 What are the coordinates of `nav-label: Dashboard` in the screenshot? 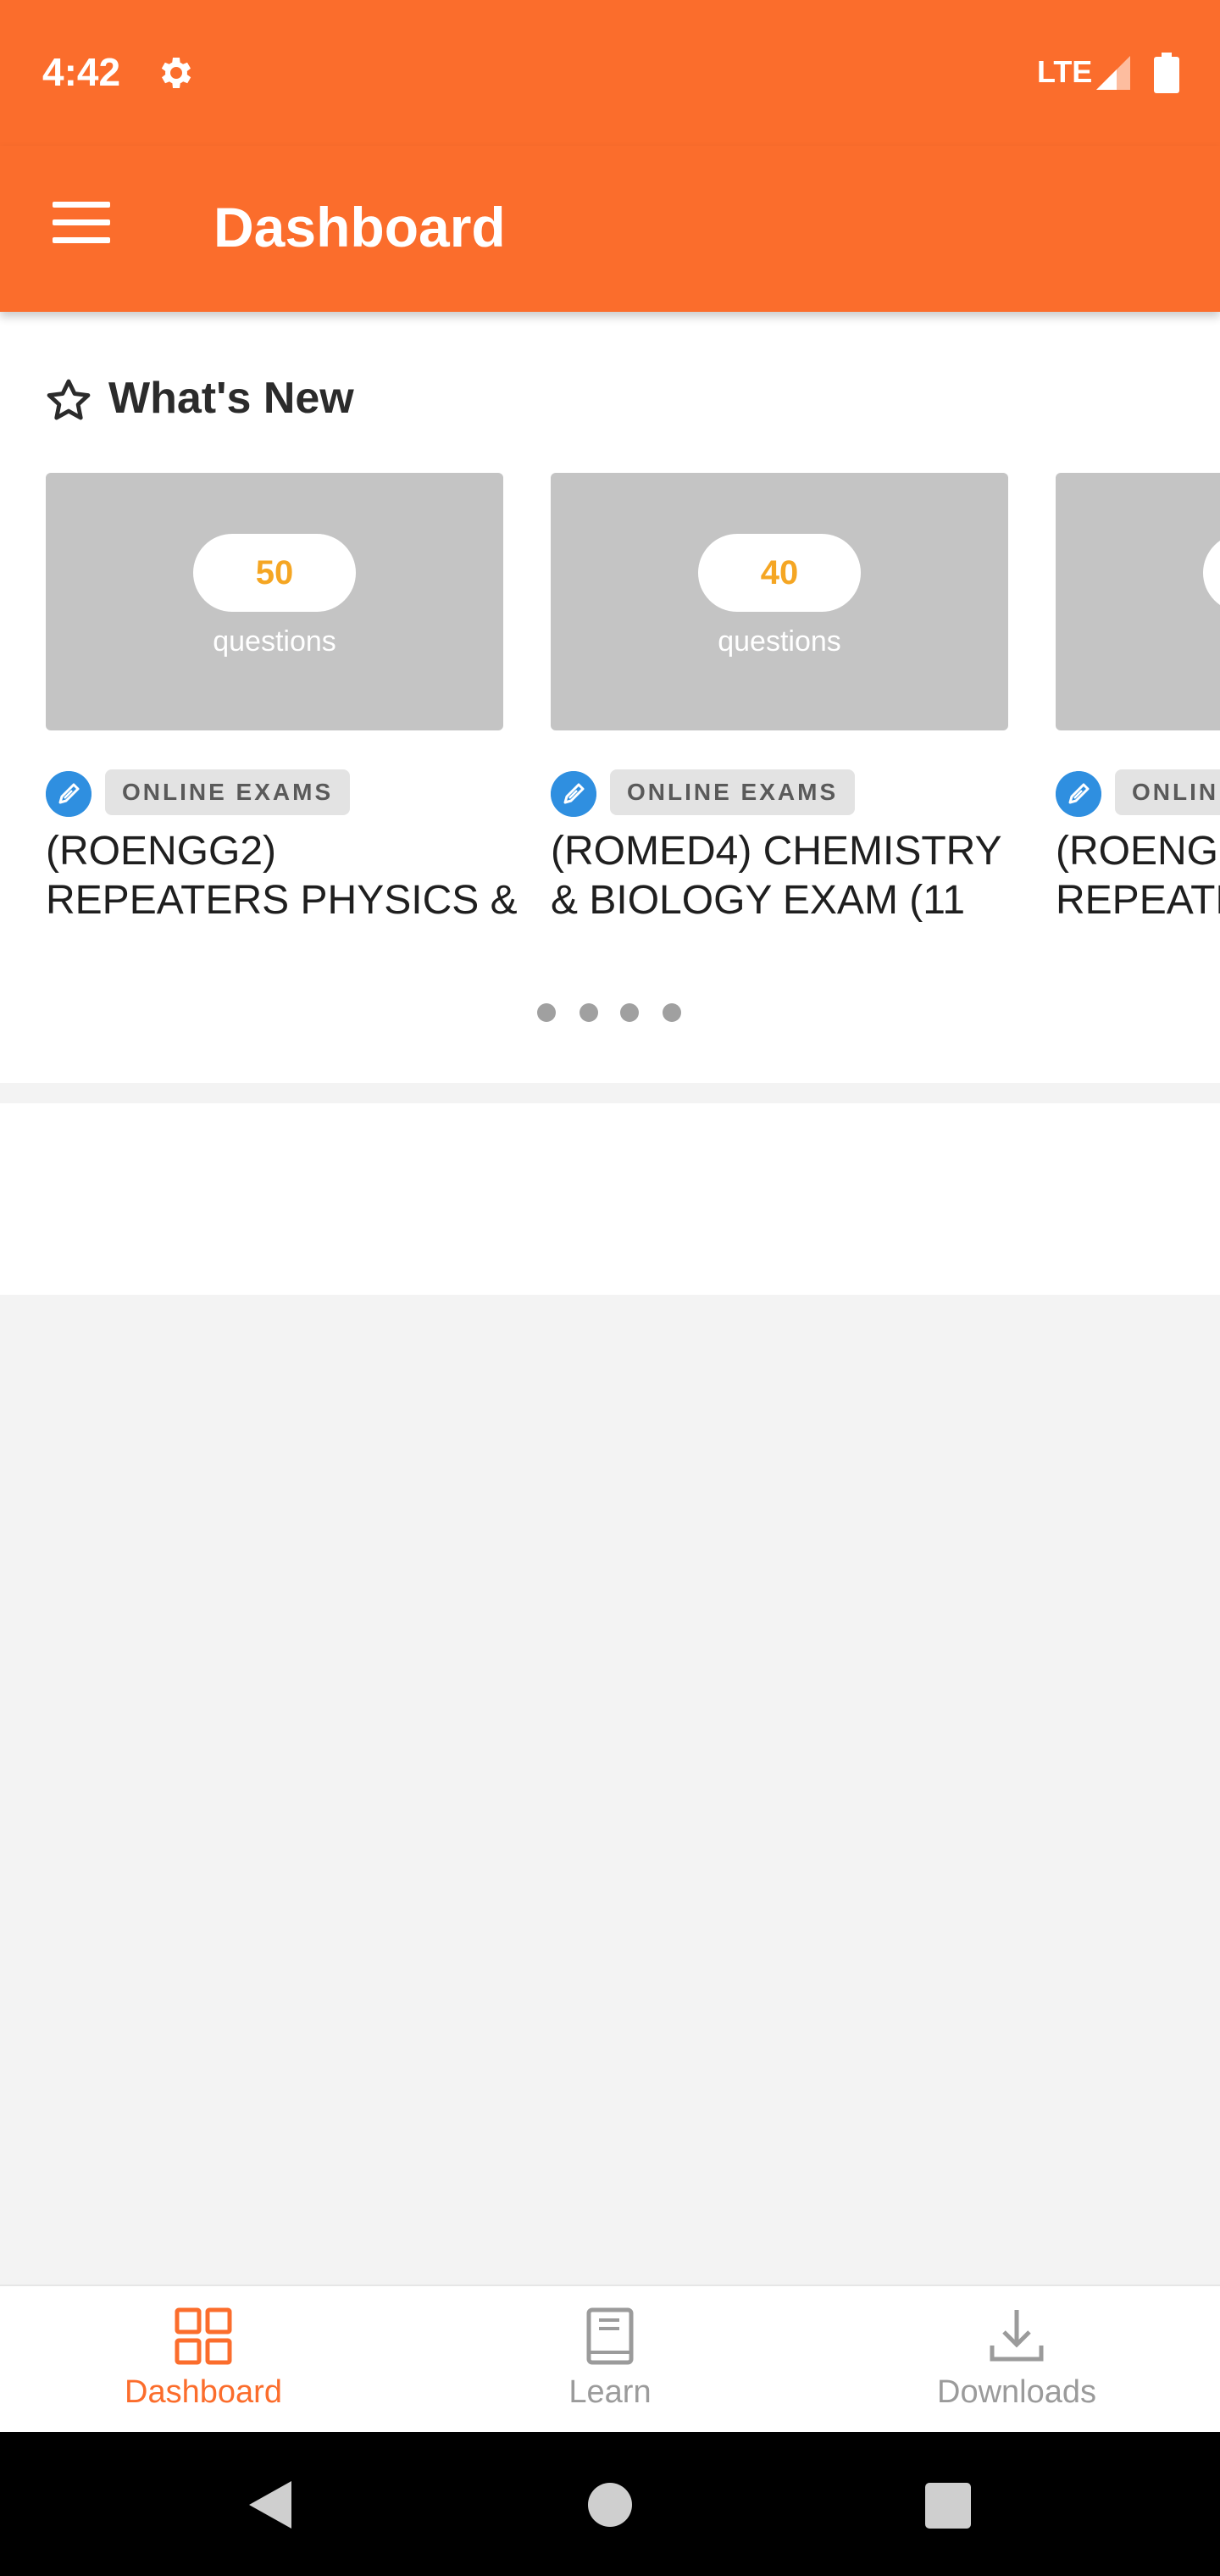 It's located at (203, 2392).